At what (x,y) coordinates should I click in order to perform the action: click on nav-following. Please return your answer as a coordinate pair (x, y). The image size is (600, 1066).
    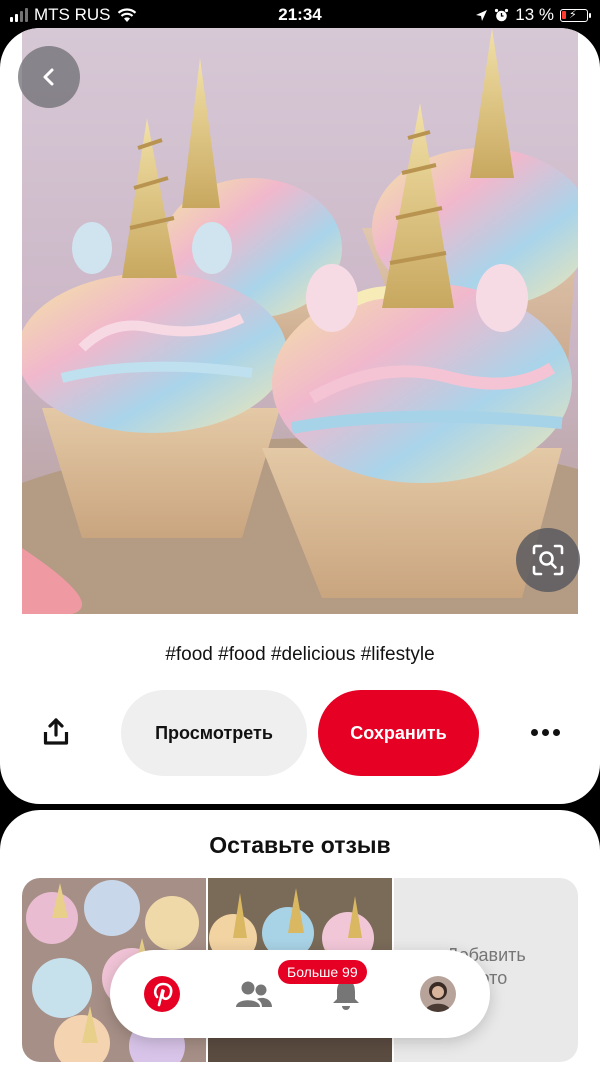
    Looking at the image, I should click on (254, 994).